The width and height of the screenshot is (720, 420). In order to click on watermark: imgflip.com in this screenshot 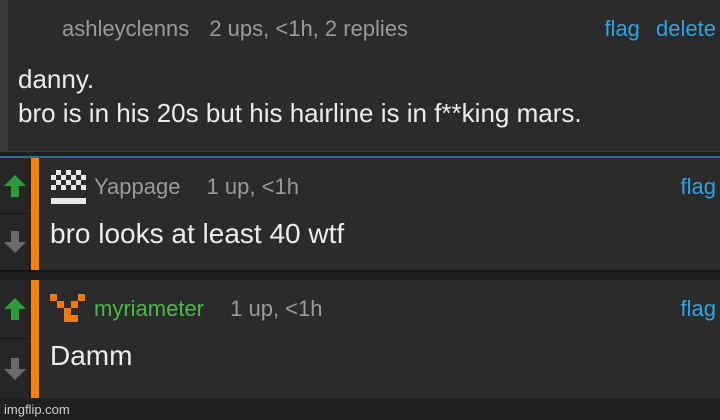, I will do `click(37, 409)`.